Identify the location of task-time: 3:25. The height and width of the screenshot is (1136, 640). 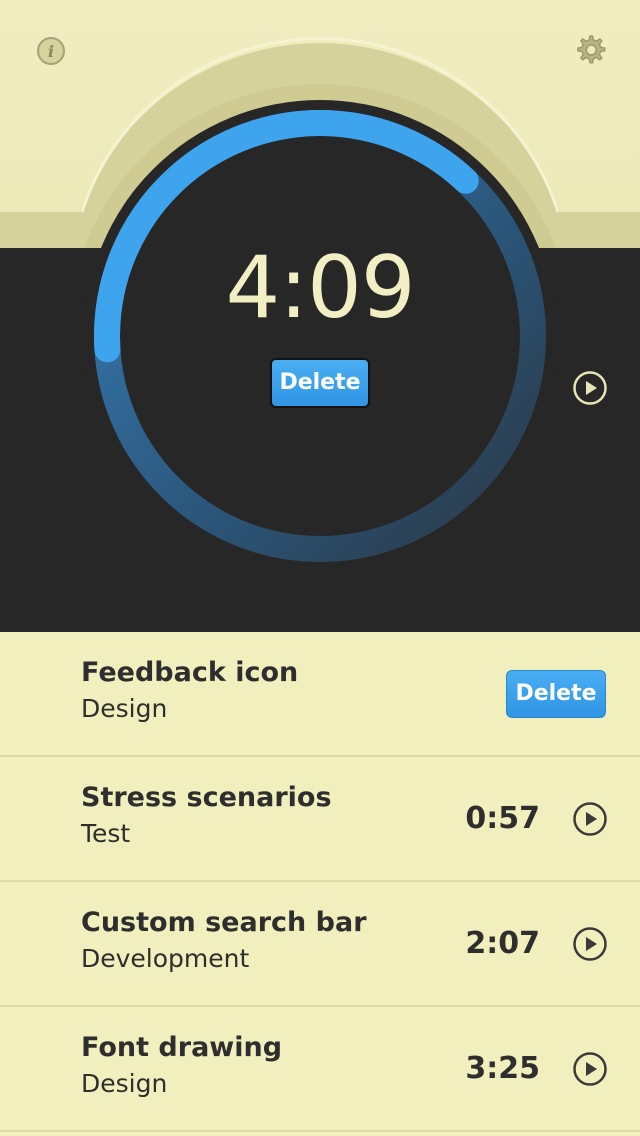
(502, 1068).